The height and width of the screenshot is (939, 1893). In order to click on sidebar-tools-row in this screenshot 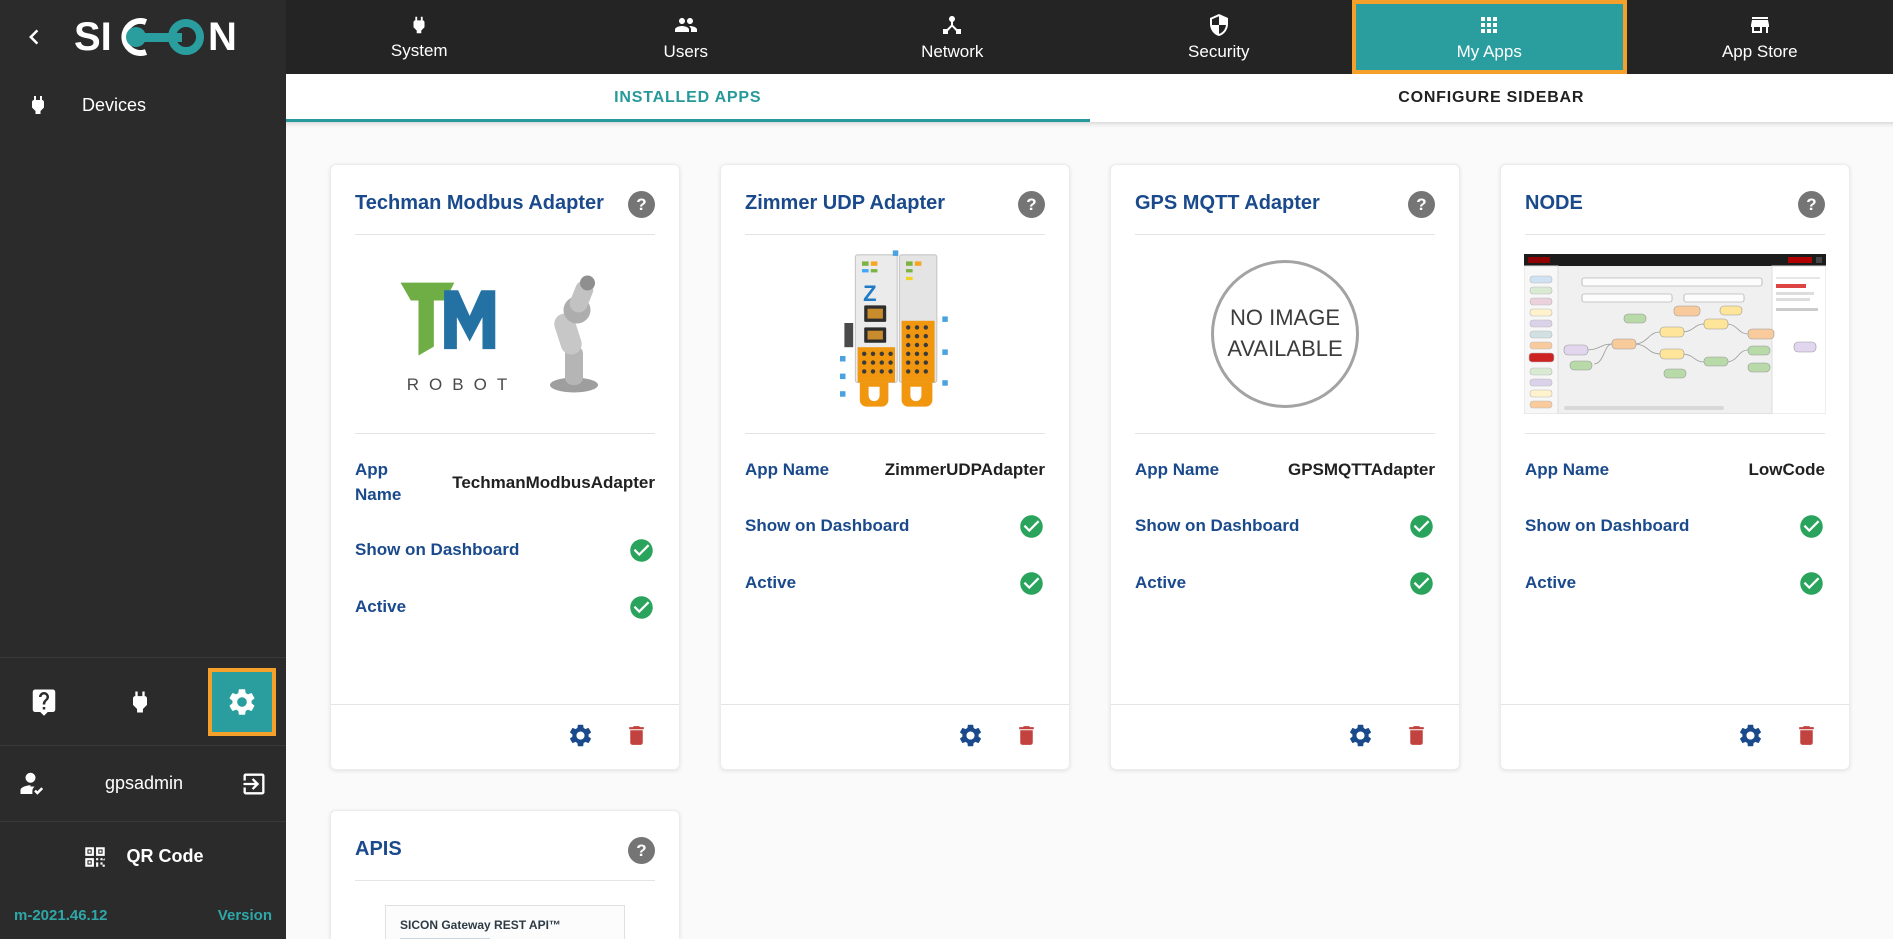, I will do `click(143, 701)`.